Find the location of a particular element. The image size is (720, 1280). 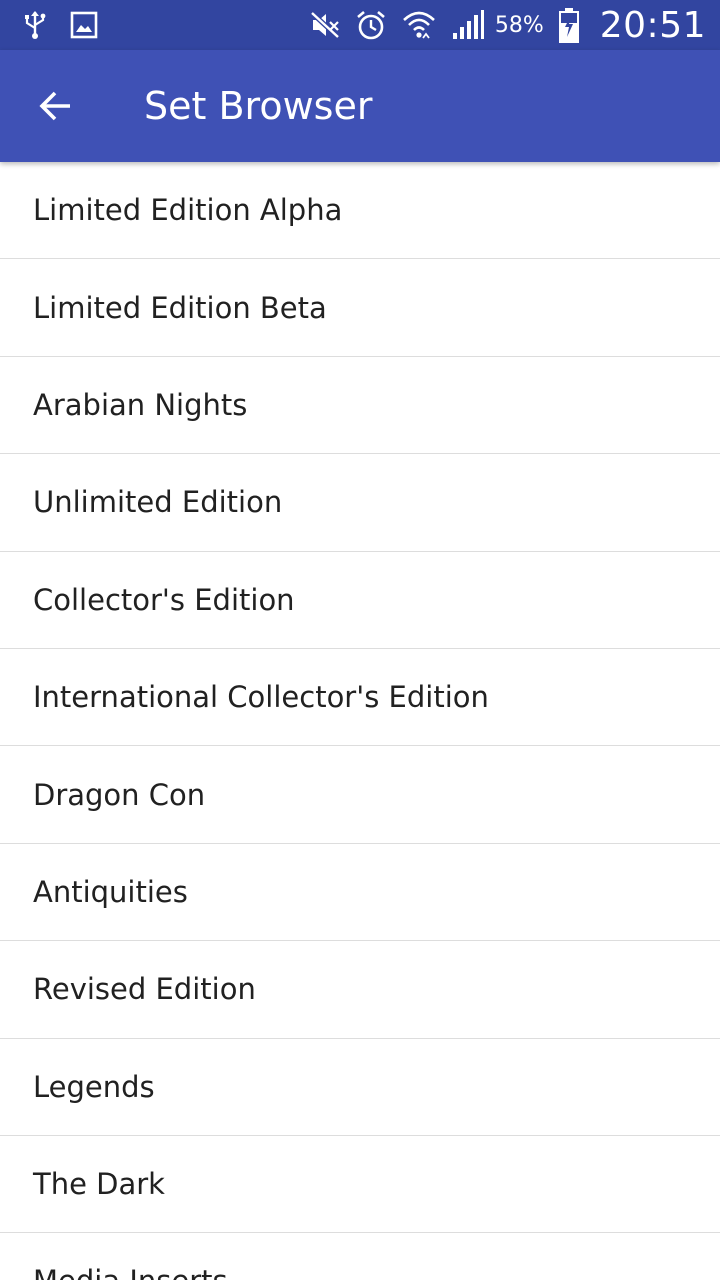

battery-charging-icon is located at coordinates (569, 25).